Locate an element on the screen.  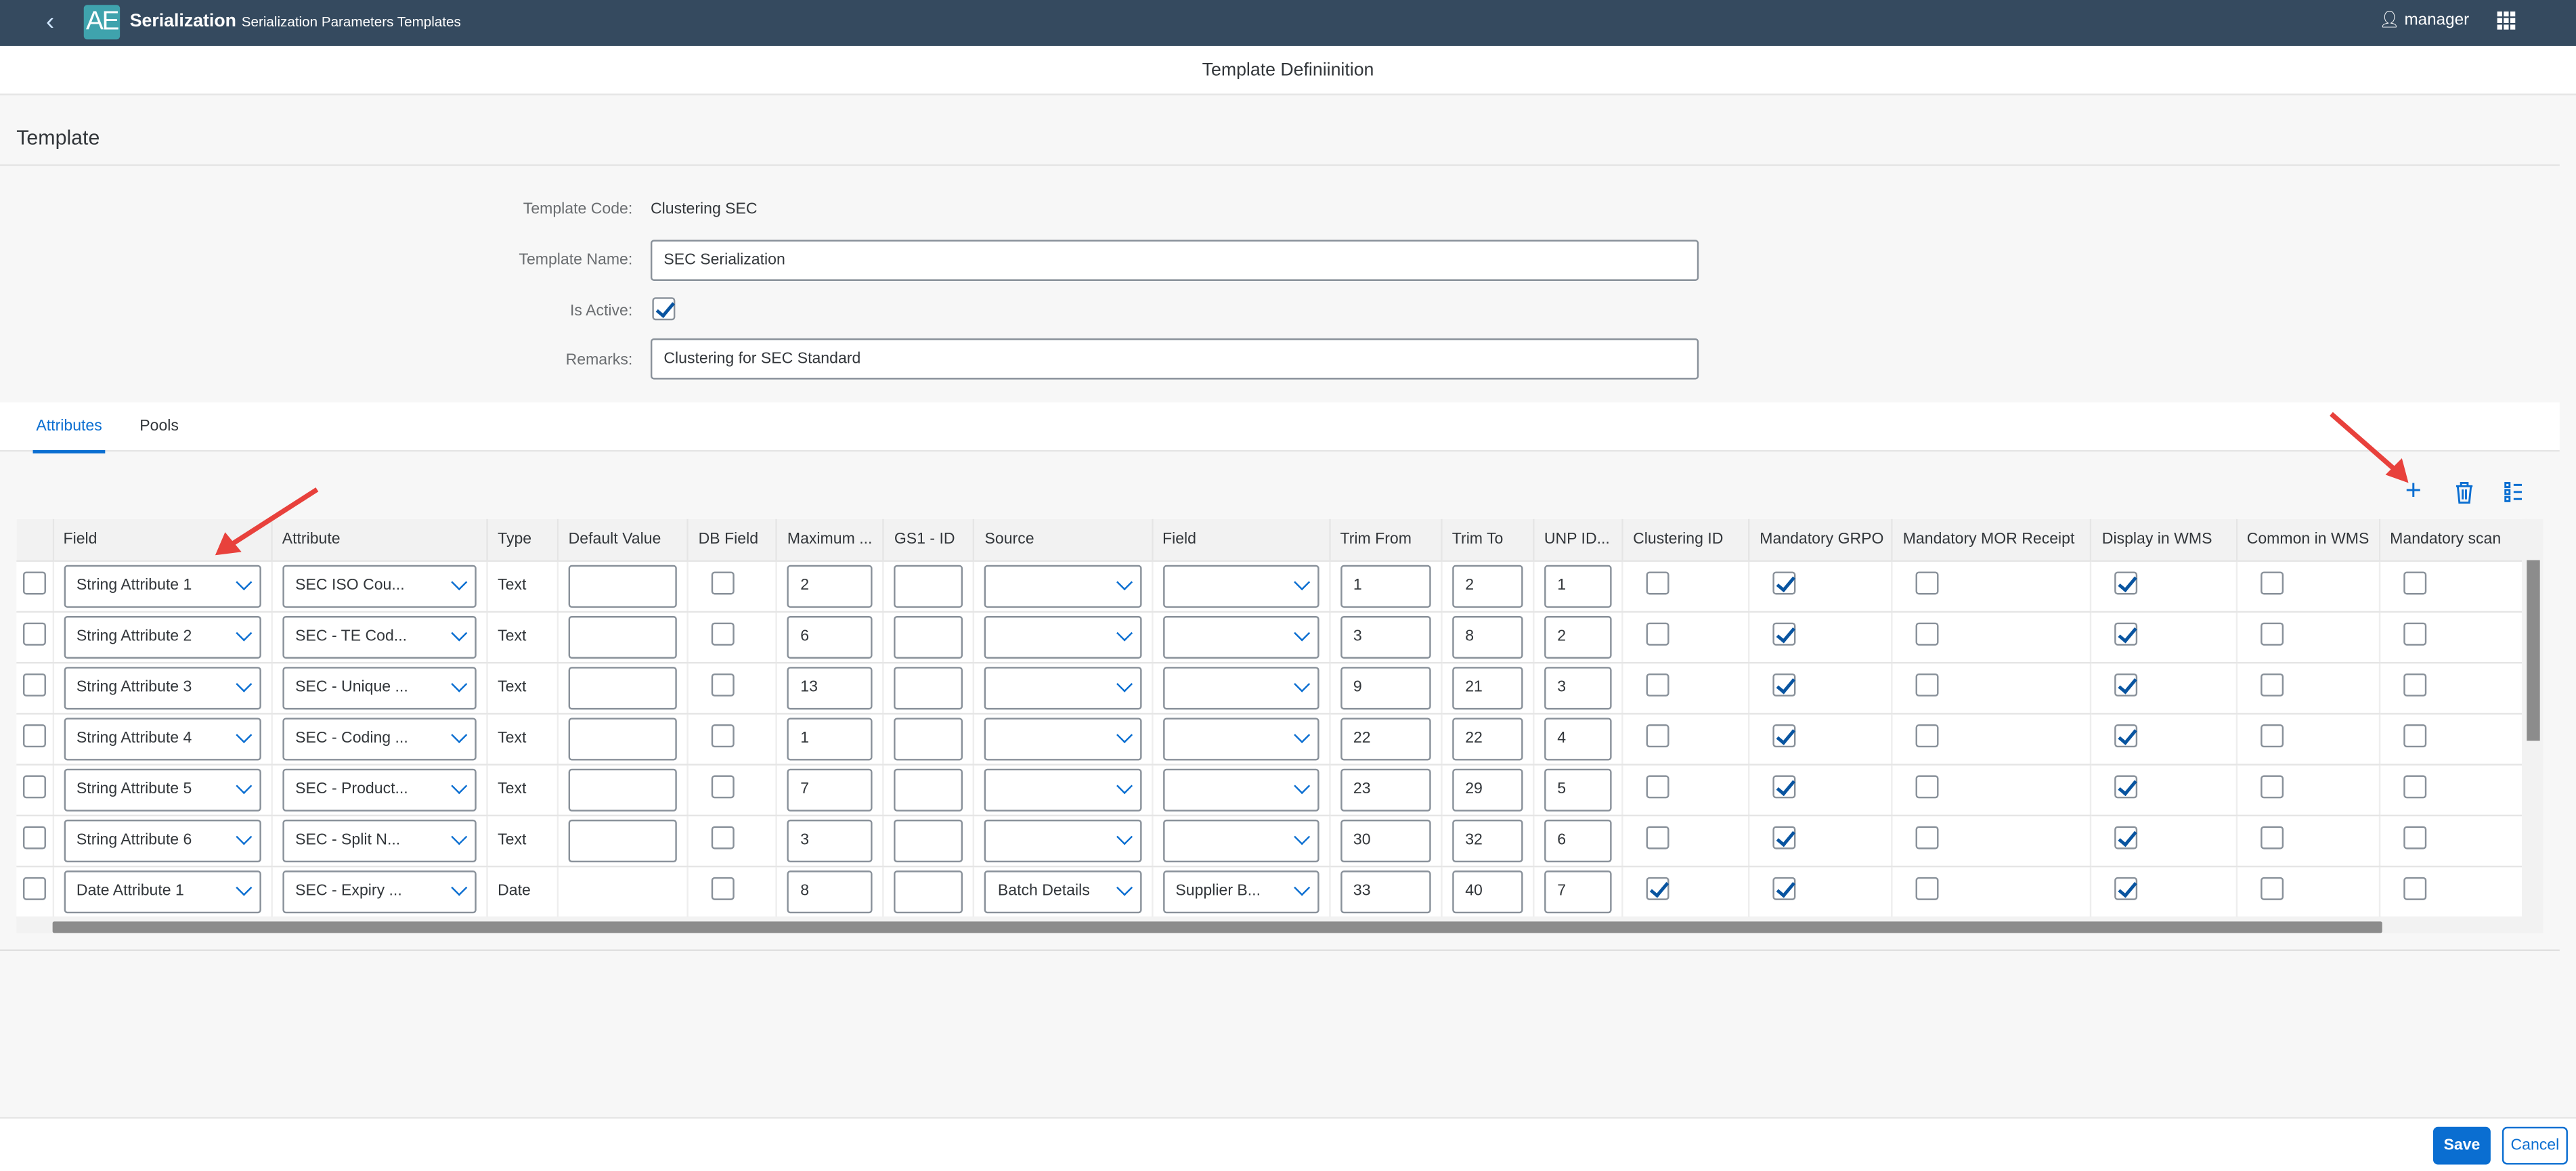
unp-id-input: 2 is located at coordinates (1578, 636).